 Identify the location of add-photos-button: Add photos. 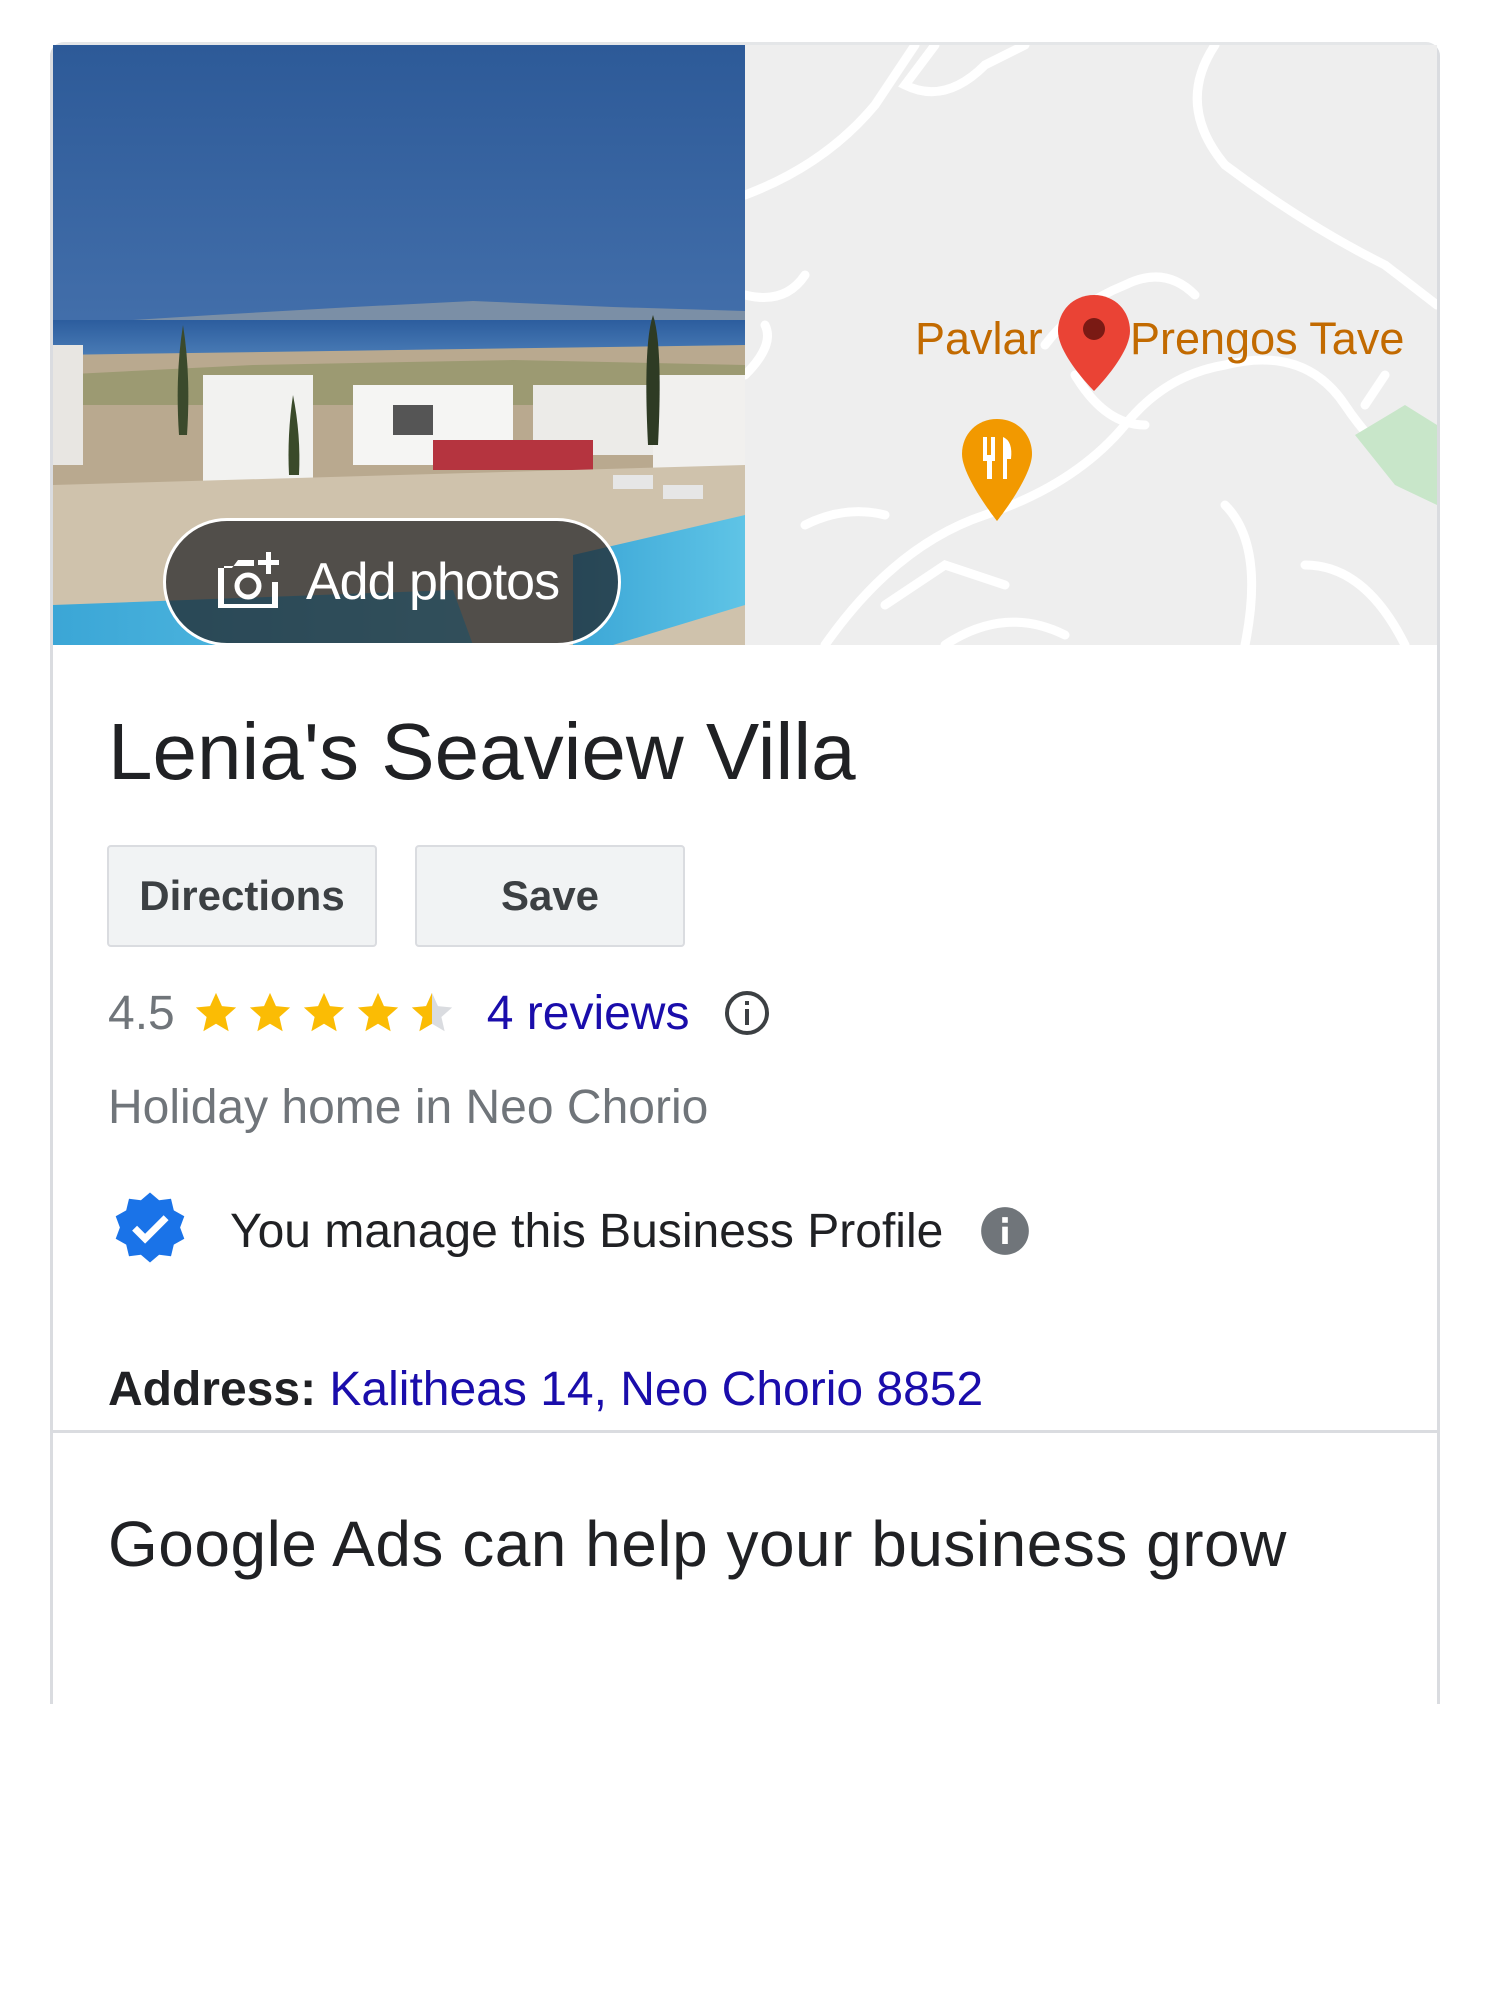
(392, 581).